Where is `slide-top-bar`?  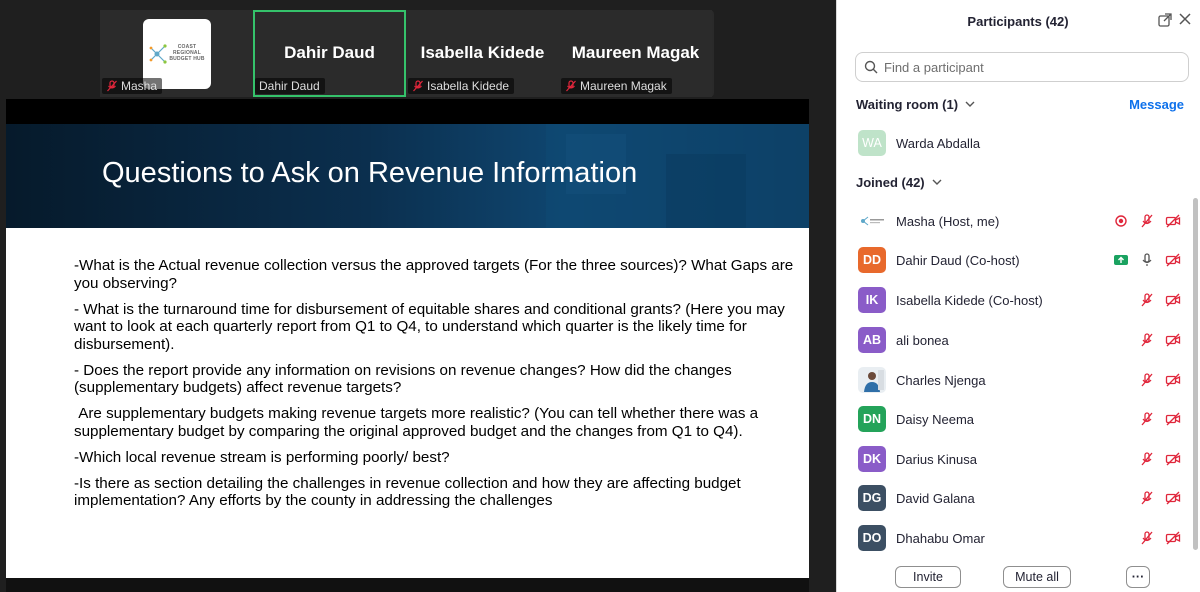
slide-top-bar is located at coordinates (407, 111).